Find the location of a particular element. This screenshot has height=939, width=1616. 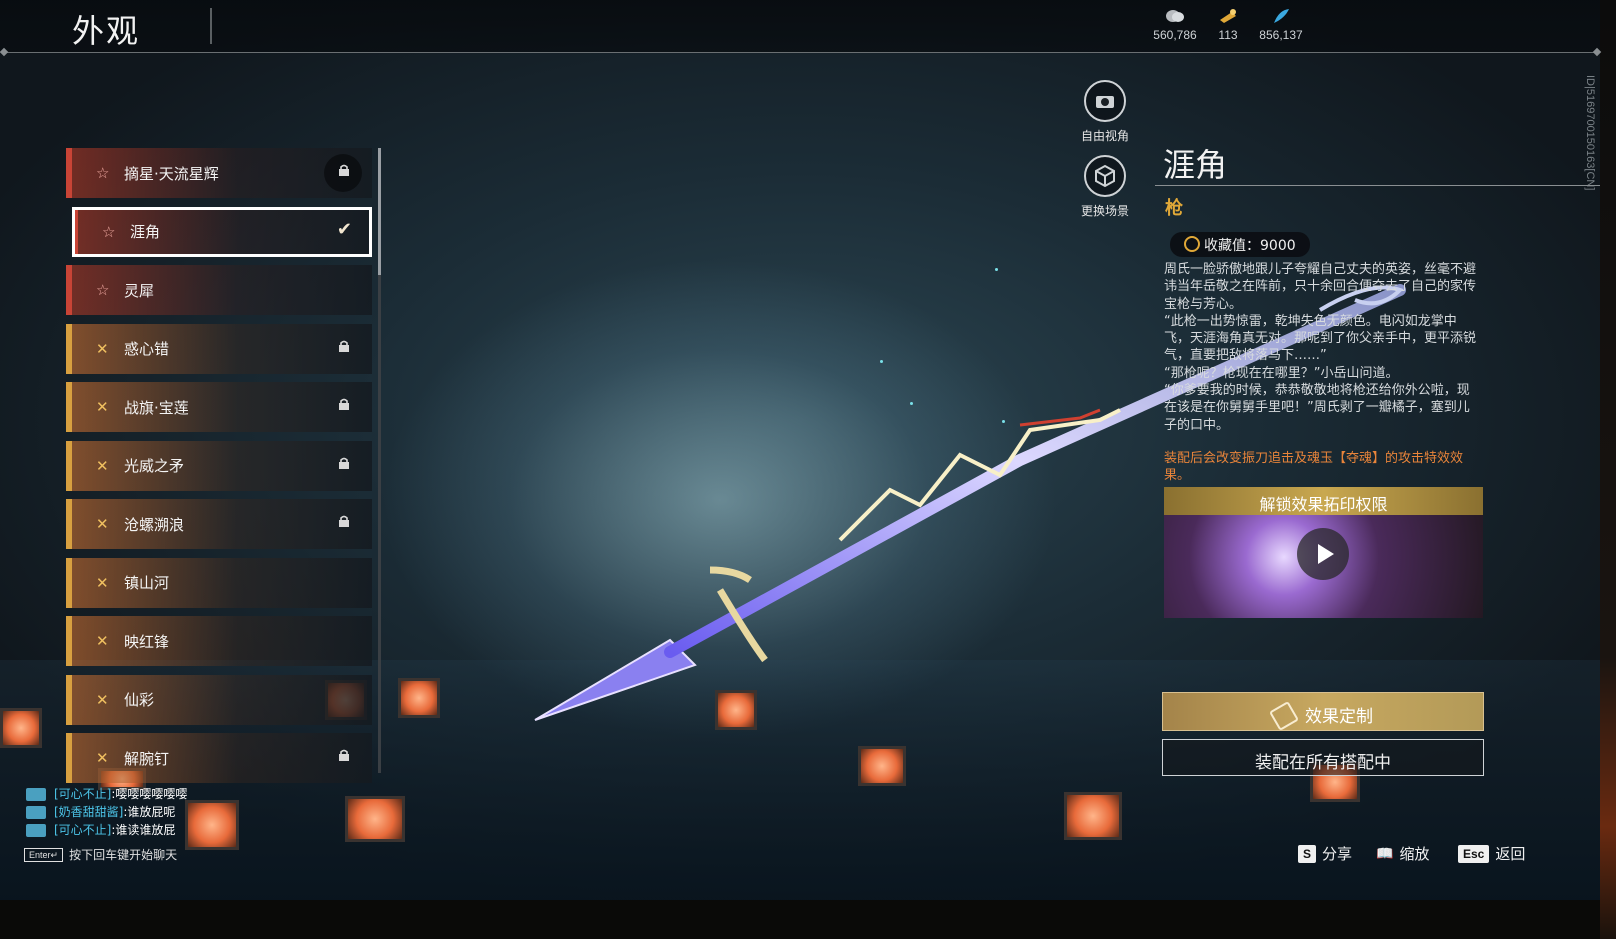

item-name-divider is located at coordinates (1377, 185).